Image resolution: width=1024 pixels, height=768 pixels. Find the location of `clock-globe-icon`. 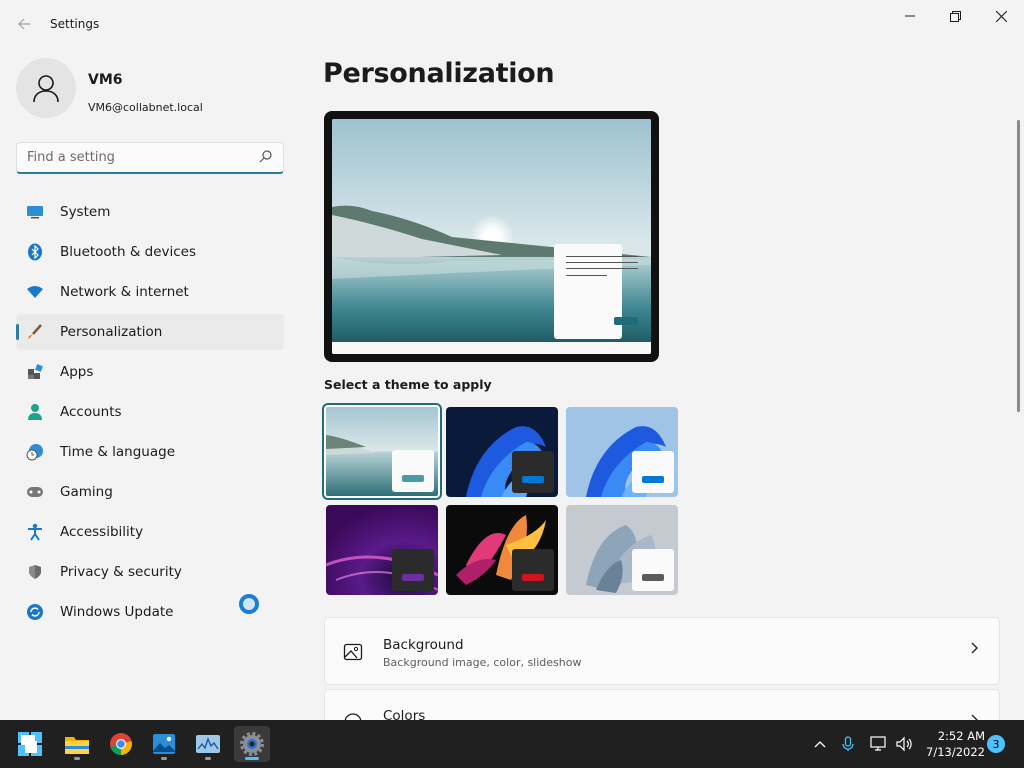

clock-globe-icon is located at coordinates (35, 452).